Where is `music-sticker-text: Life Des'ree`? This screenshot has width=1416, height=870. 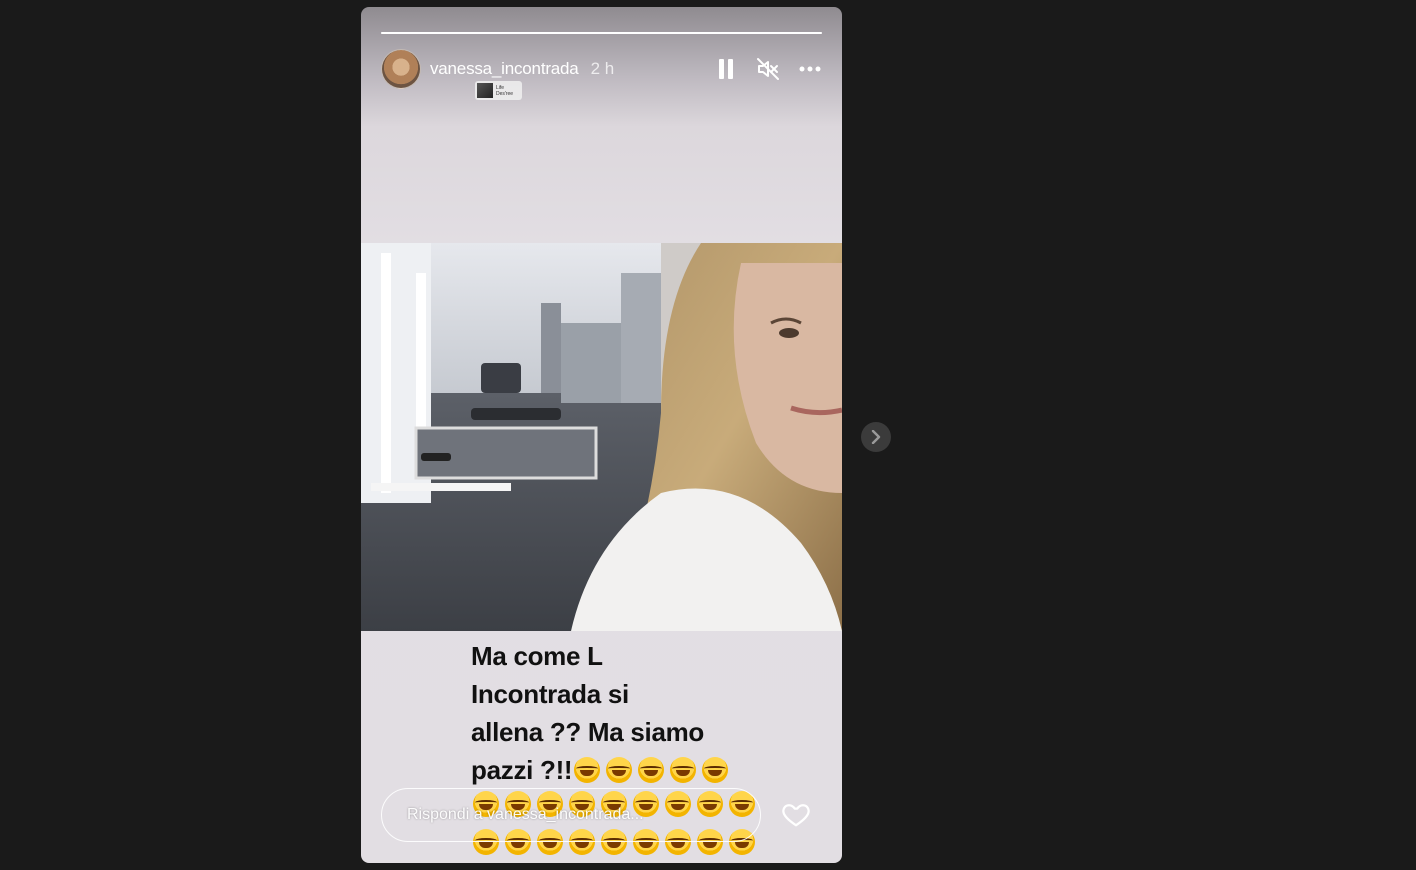
music-sticker-text: Life Des'ree is located at coordinates (504, 91).